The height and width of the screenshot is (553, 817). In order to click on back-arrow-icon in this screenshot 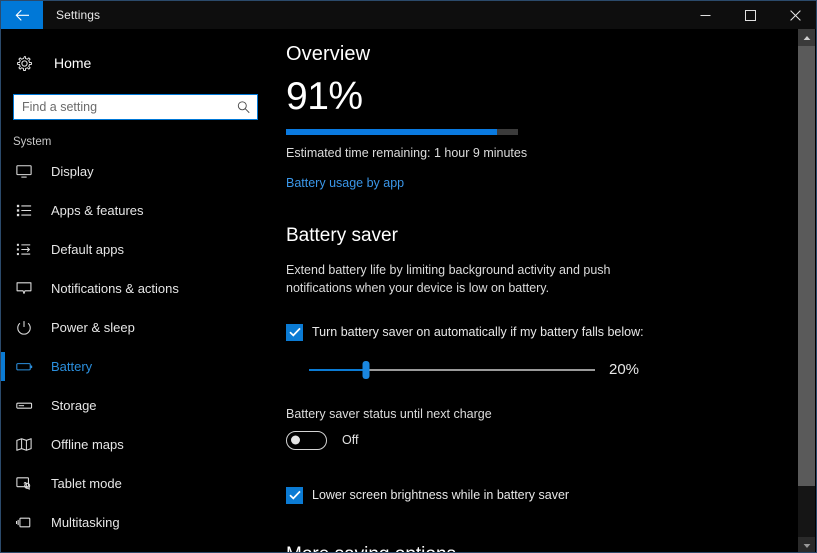, I will do `click(22, 15)`.